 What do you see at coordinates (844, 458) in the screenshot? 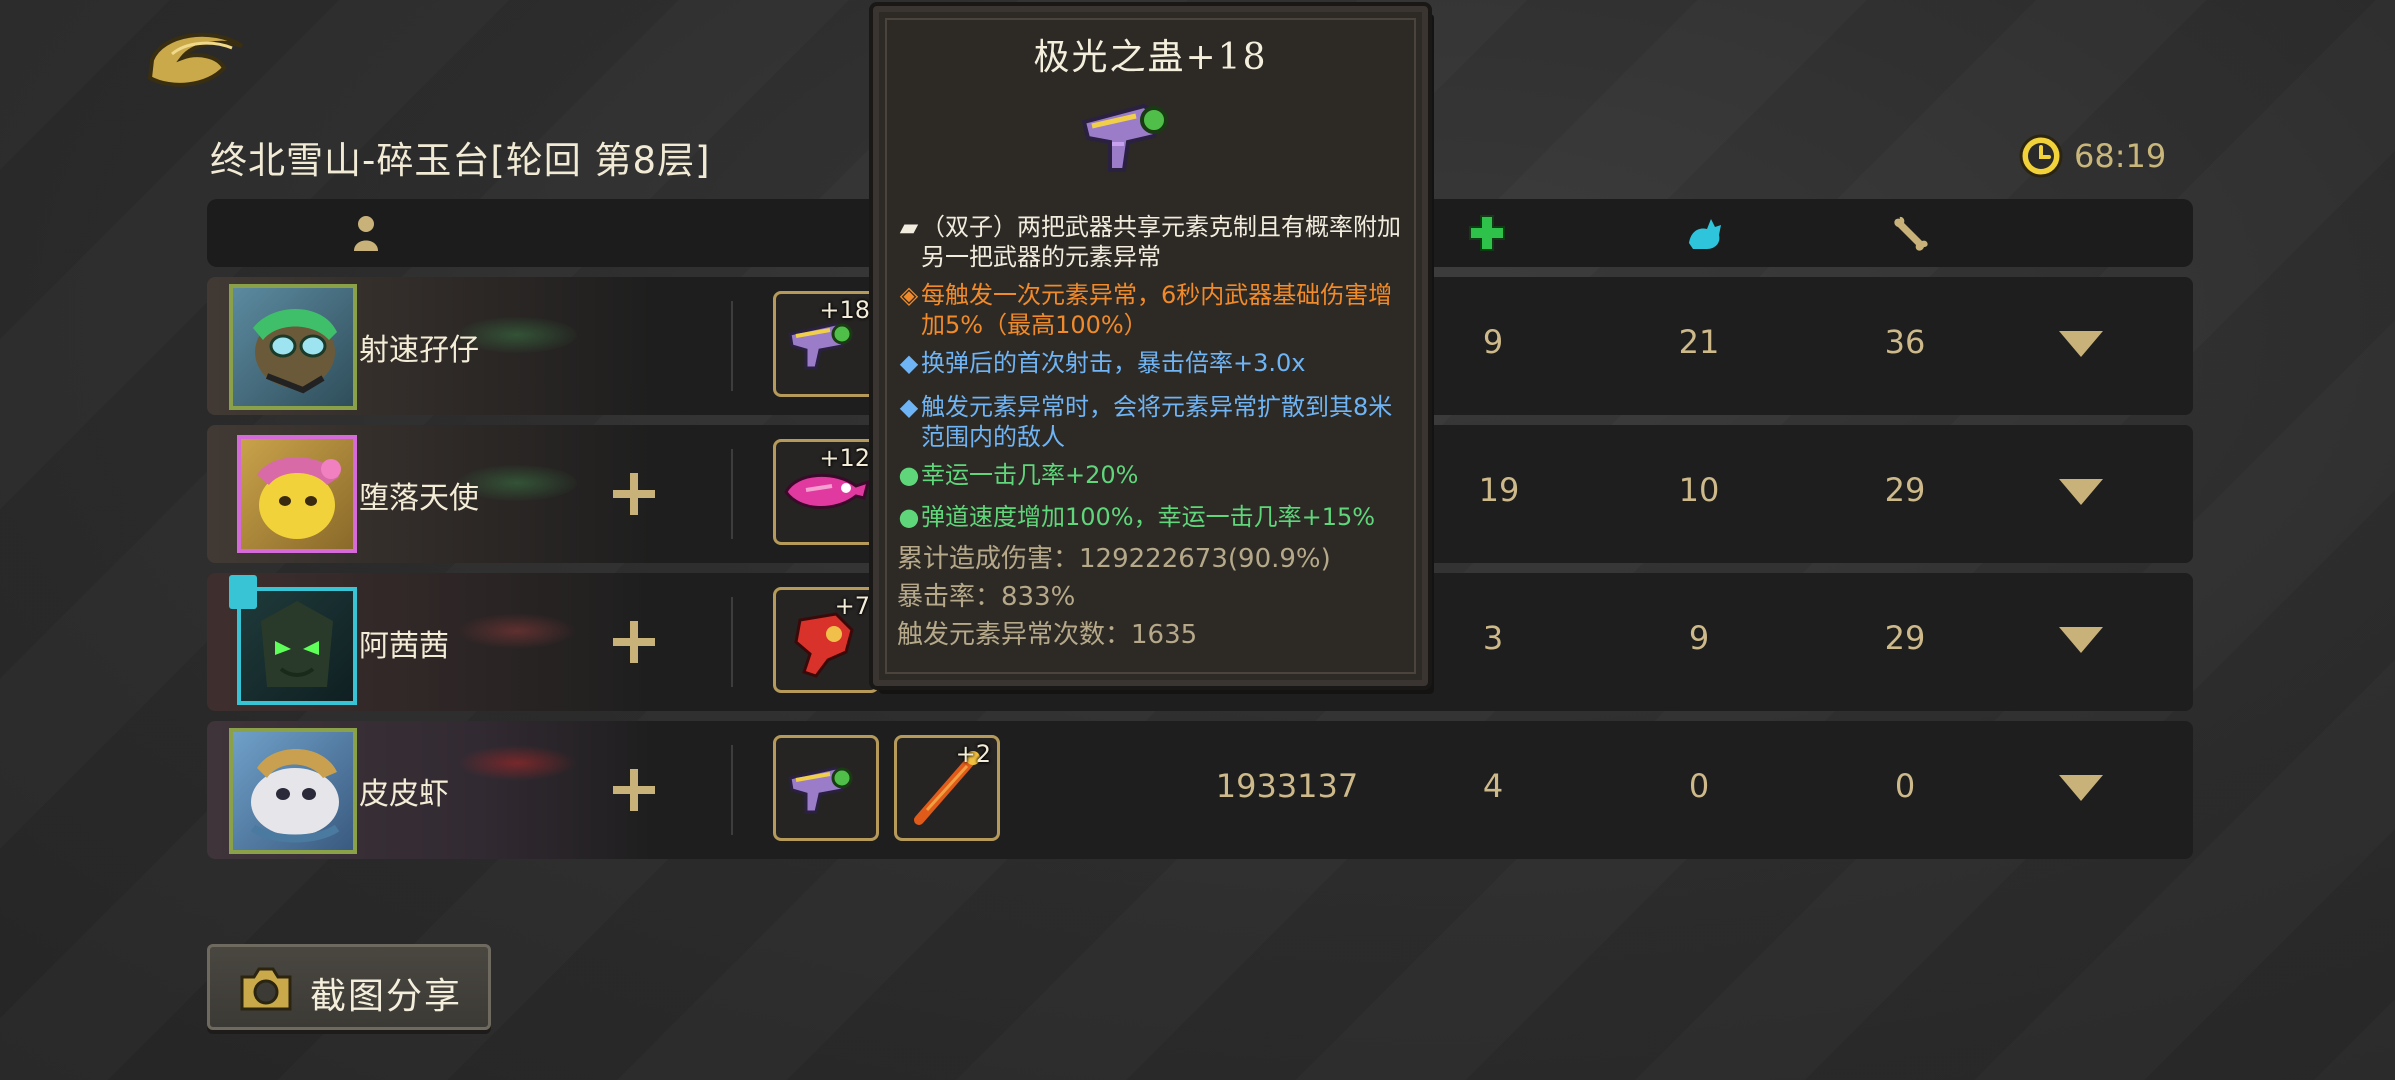
I see `weapon-level: +12` at bounding box center [844, 458].